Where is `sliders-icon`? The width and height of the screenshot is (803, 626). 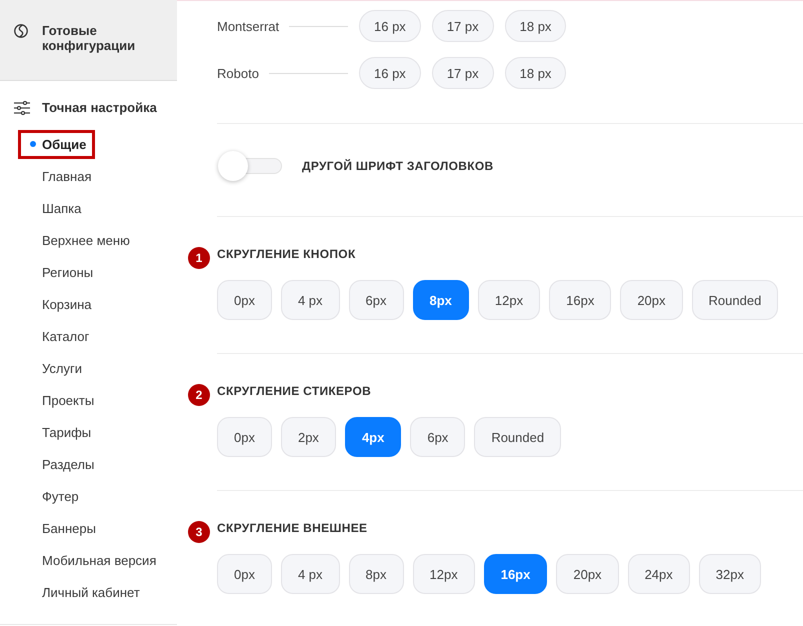 sliders-icon is located at coordinates (22, 108).